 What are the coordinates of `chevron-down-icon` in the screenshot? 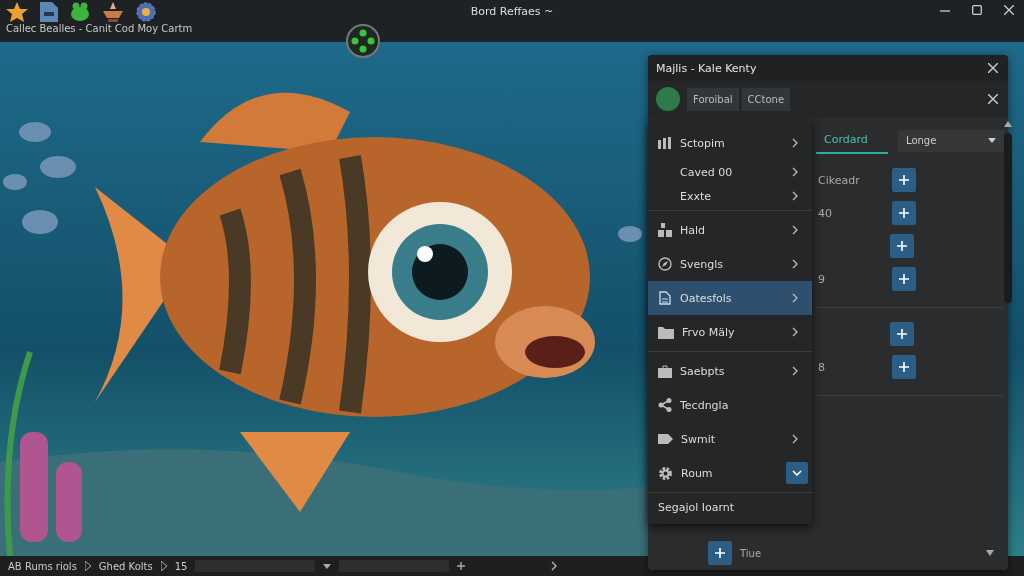 It's located at (797, 473).